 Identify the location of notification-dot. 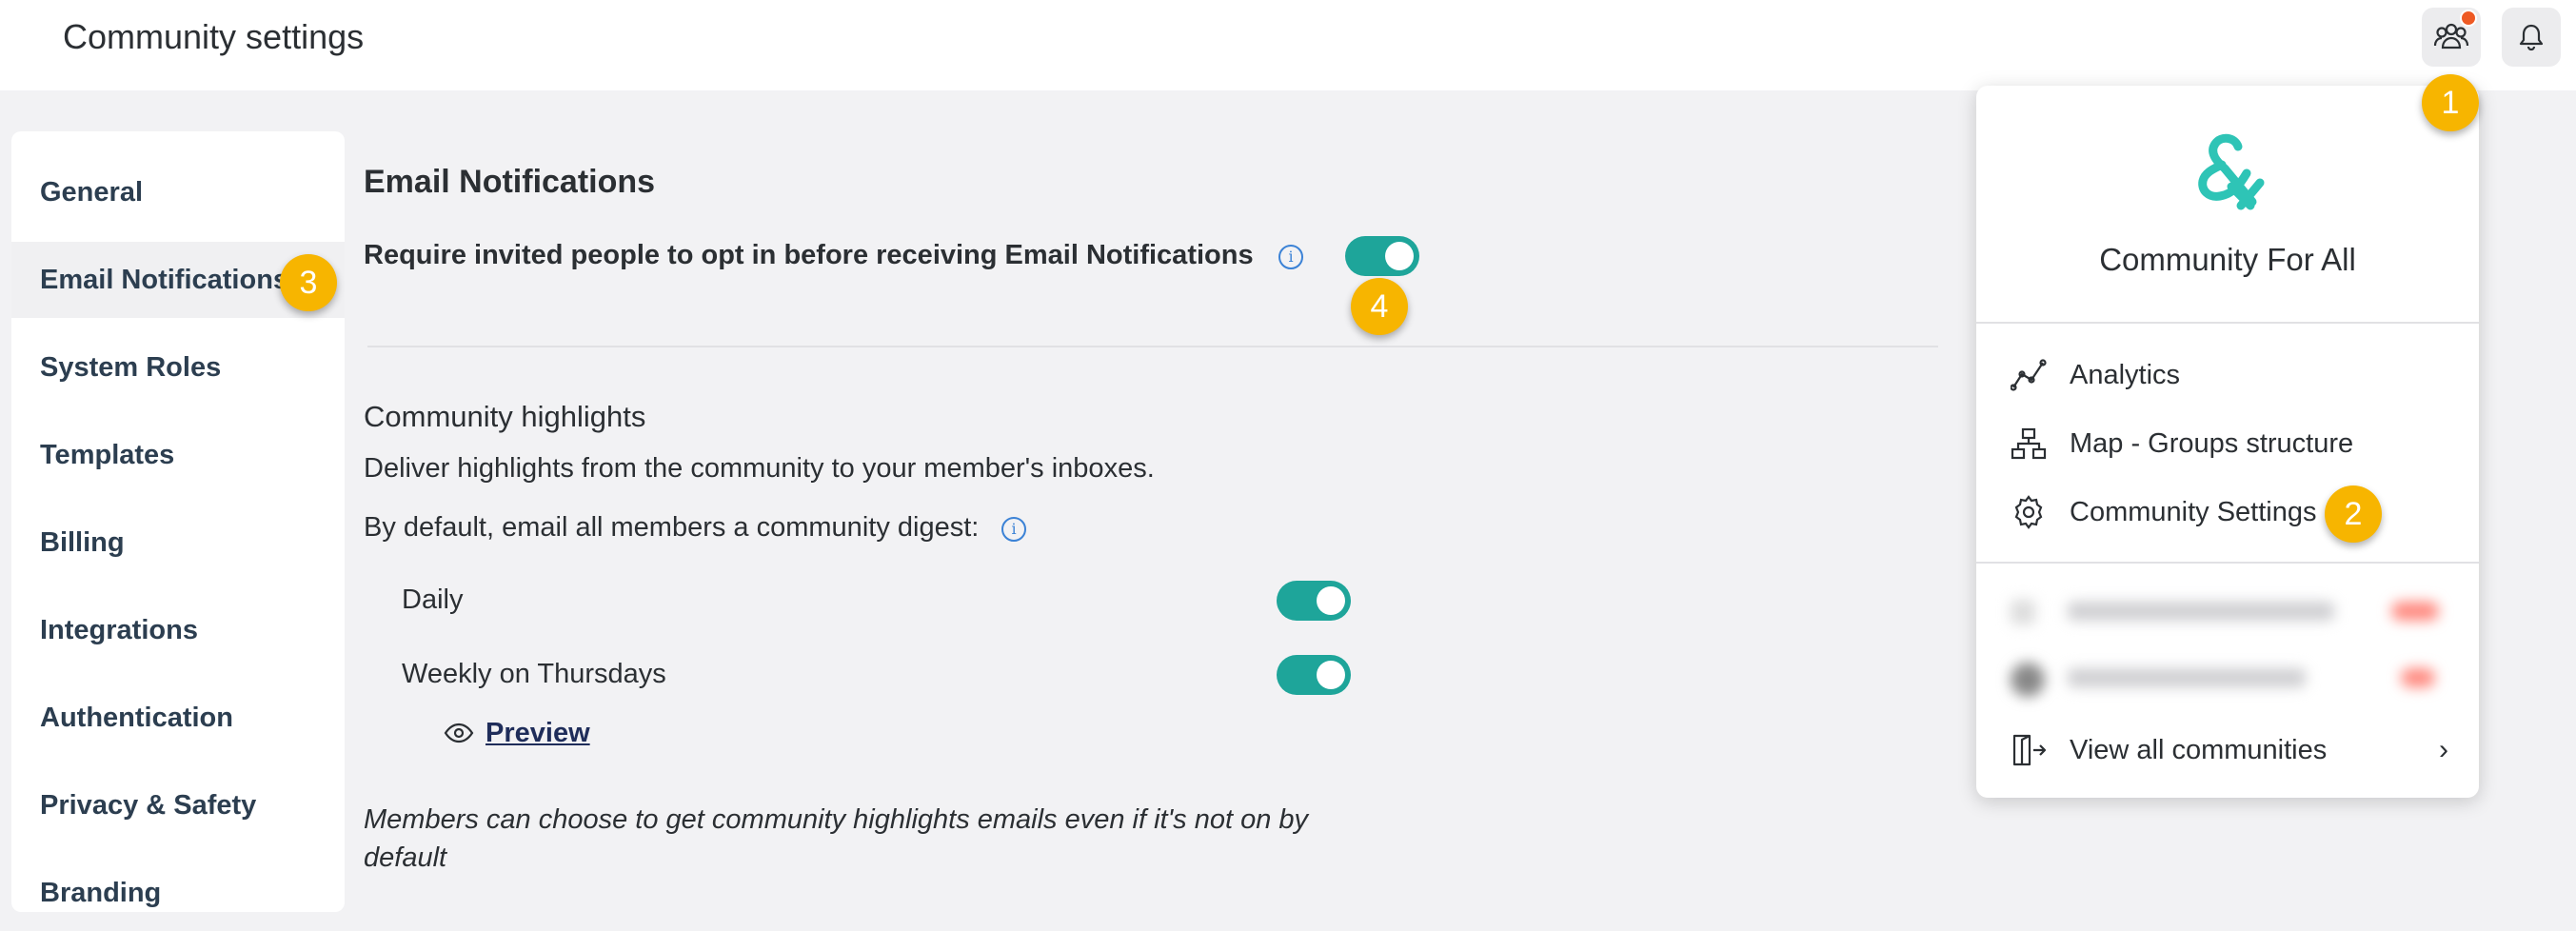
(2468, 18).